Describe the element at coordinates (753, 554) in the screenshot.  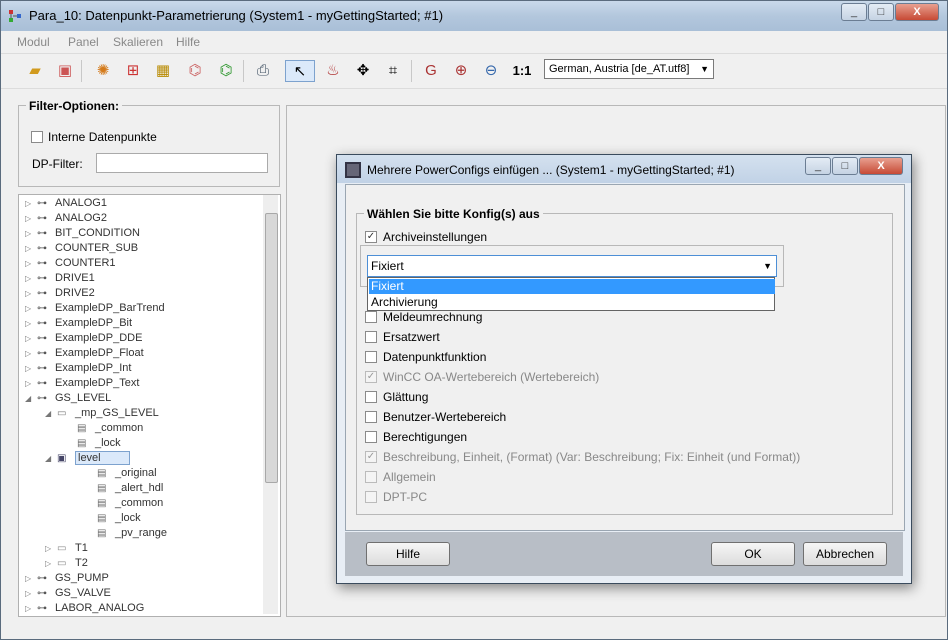
I see `ok-button: OK` at that location.